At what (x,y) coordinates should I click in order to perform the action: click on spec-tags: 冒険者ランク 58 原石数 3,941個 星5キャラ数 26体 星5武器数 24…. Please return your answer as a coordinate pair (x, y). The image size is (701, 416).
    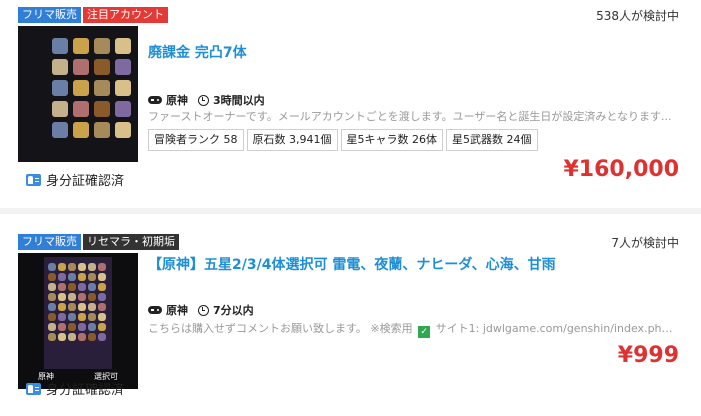
    Looking at the image, I should click on (343, 140).